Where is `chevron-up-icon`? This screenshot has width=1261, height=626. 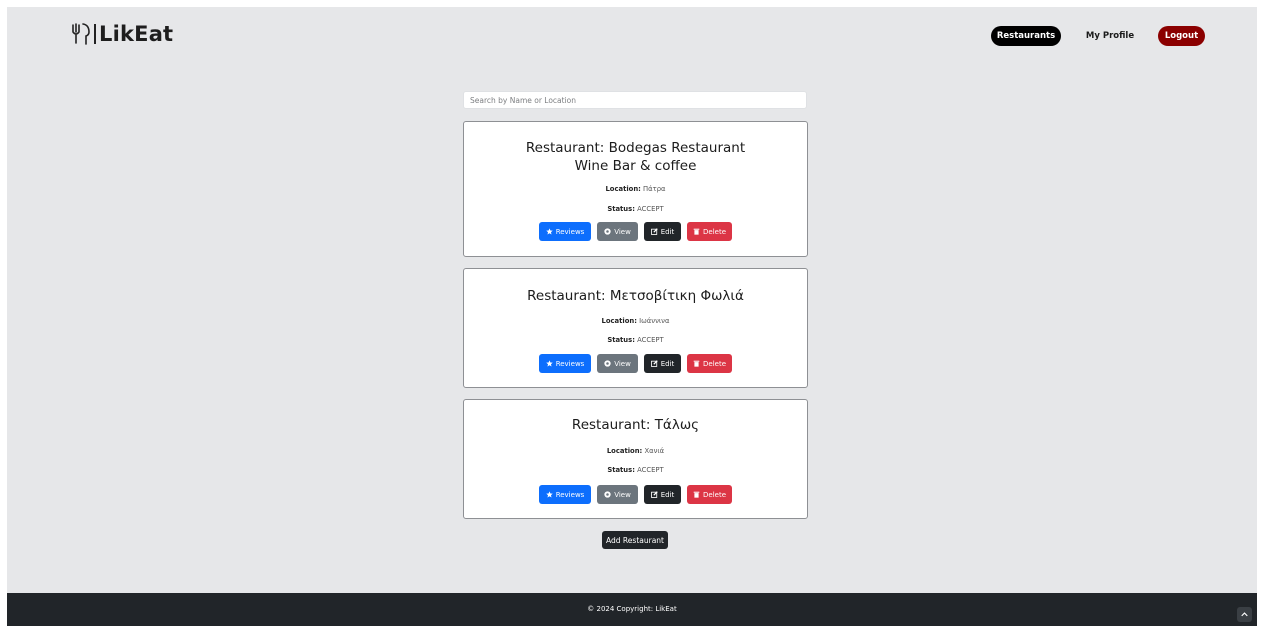
chevron-up-icon is located at coordinates (1244, 614).